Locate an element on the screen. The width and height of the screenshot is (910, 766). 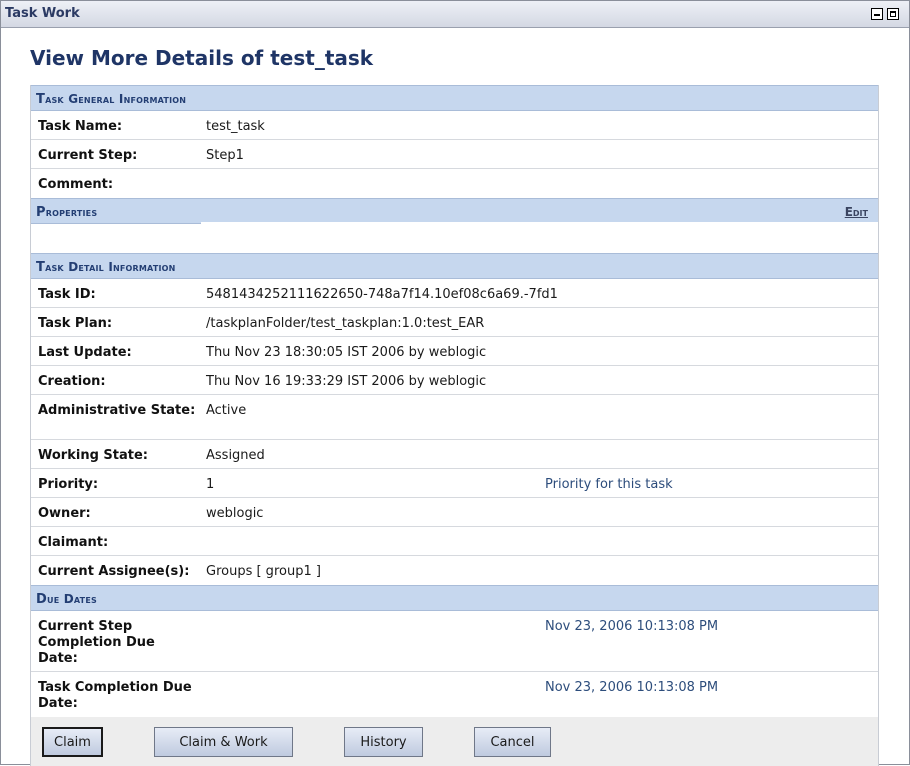
properties-body is located at coordinates (454, 238).